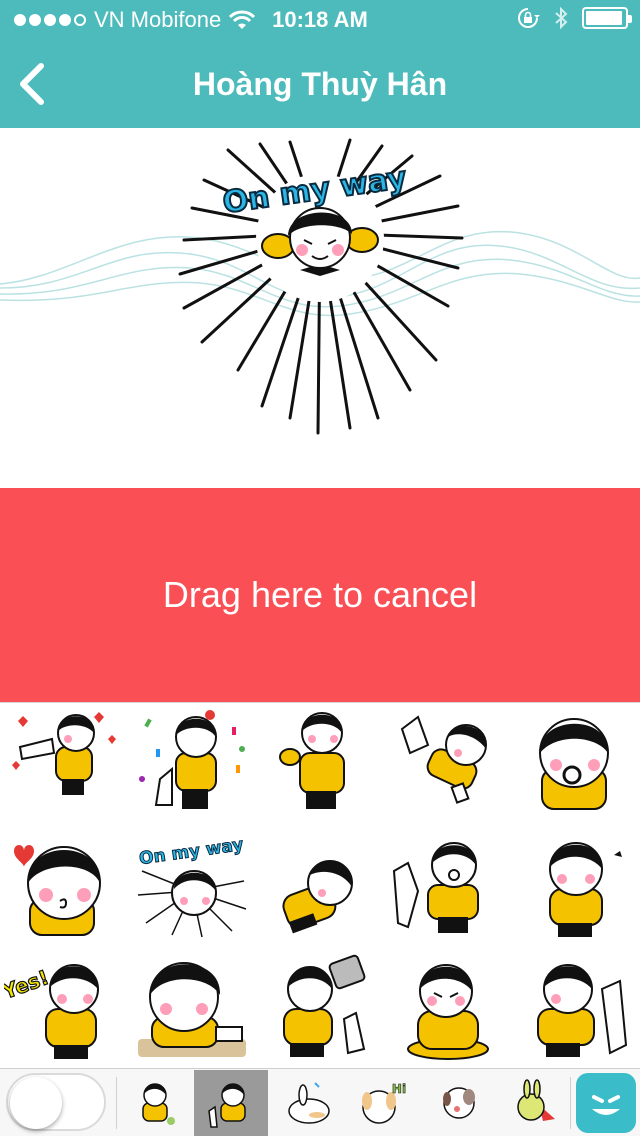 The height and width of the screenshot is (1136, 640). I want to click on rotation-lock-icon, so click(529, 18).